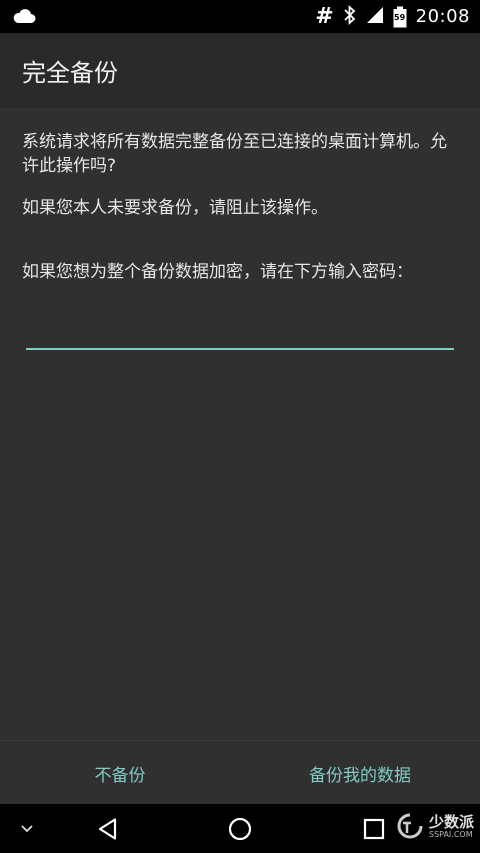 The height and width of the screenshot is (853, 480). What do you see at coordinates (410, 826) in the screenshot?
I see `sspai-logo-icon` at bounding box center [410, 826].